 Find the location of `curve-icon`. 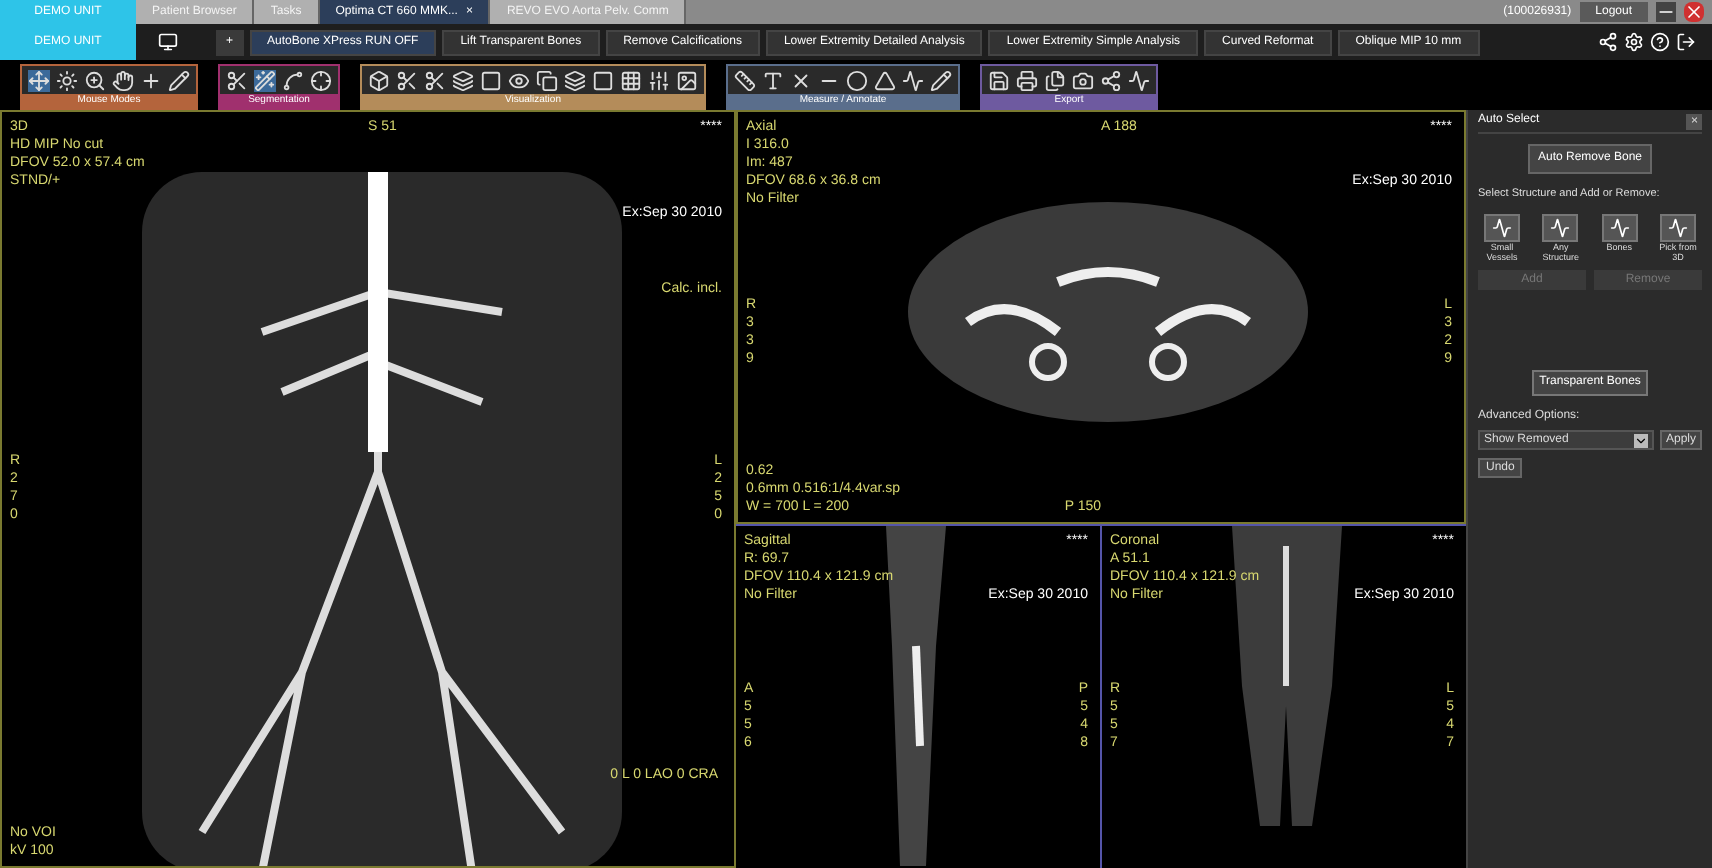

curve-icon is located at coordinates (293, 80).